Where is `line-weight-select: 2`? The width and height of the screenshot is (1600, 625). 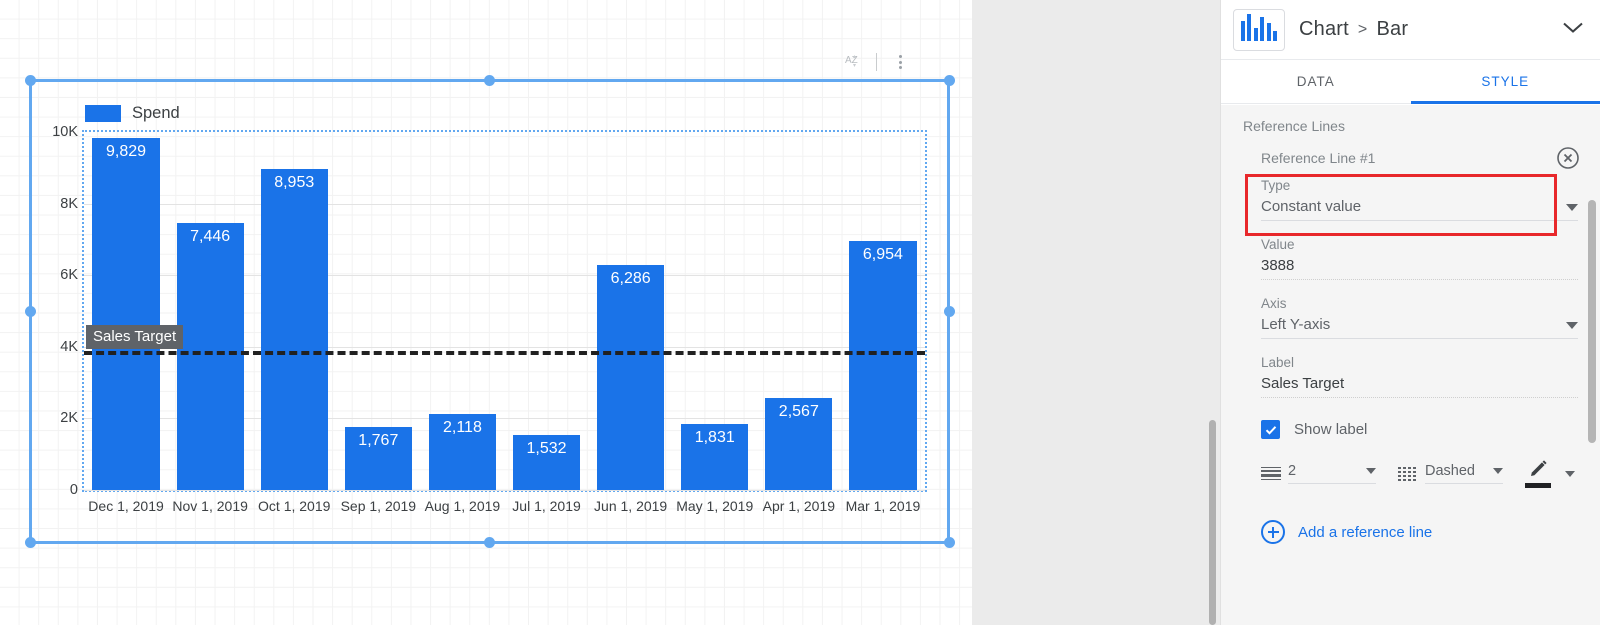 line-weight-select: 2 is located at coordinates (1332, 473).